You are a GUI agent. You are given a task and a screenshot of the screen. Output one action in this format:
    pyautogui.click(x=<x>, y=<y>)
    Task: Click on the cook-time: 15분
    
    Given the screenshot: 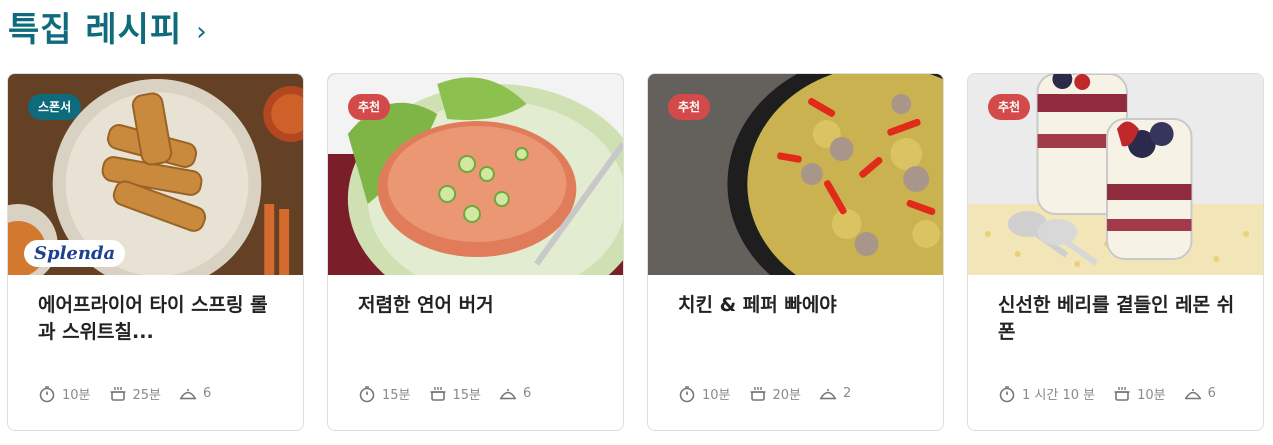 What is the action you would take?
    pyautogui.click(x=455, y=393)
    